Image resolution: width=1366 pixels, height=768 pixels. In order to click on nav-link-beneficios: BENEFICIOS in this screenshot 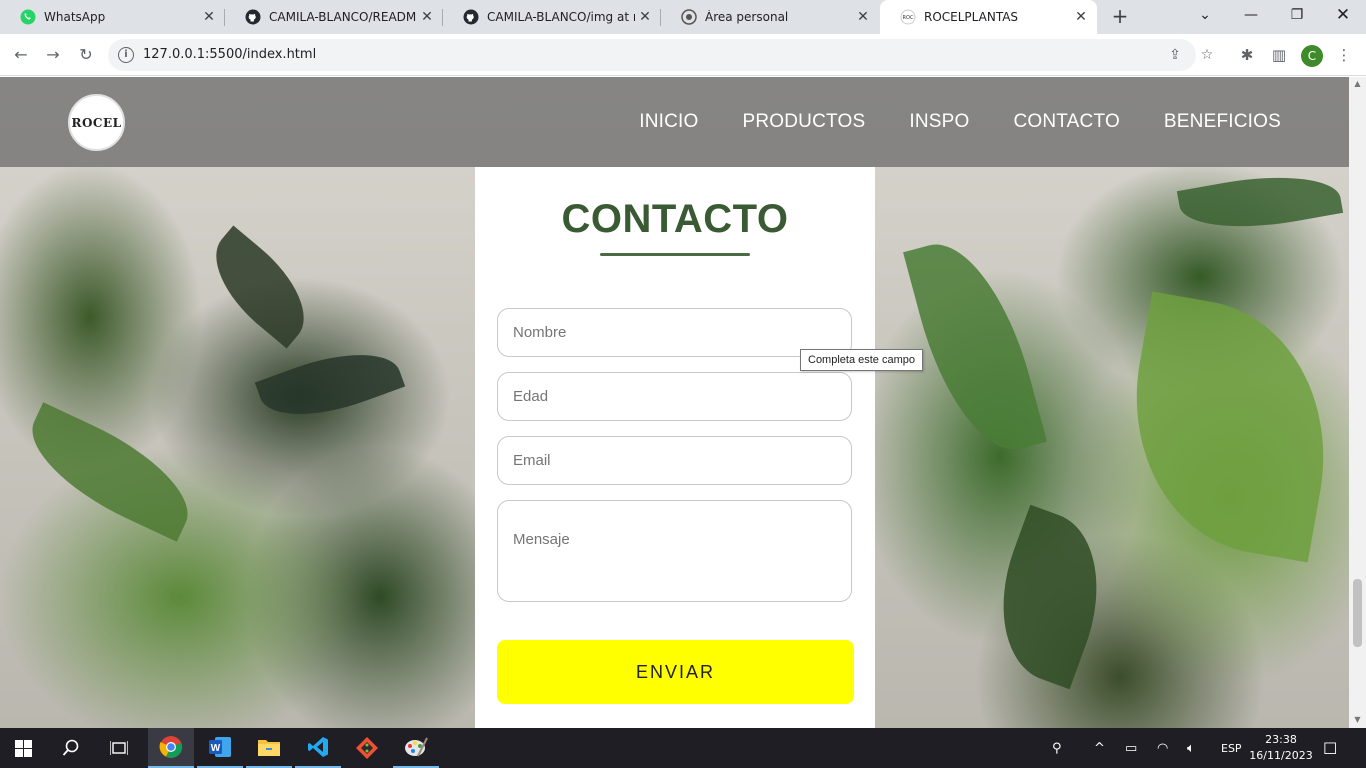, I will do `click(1222, 122)`.